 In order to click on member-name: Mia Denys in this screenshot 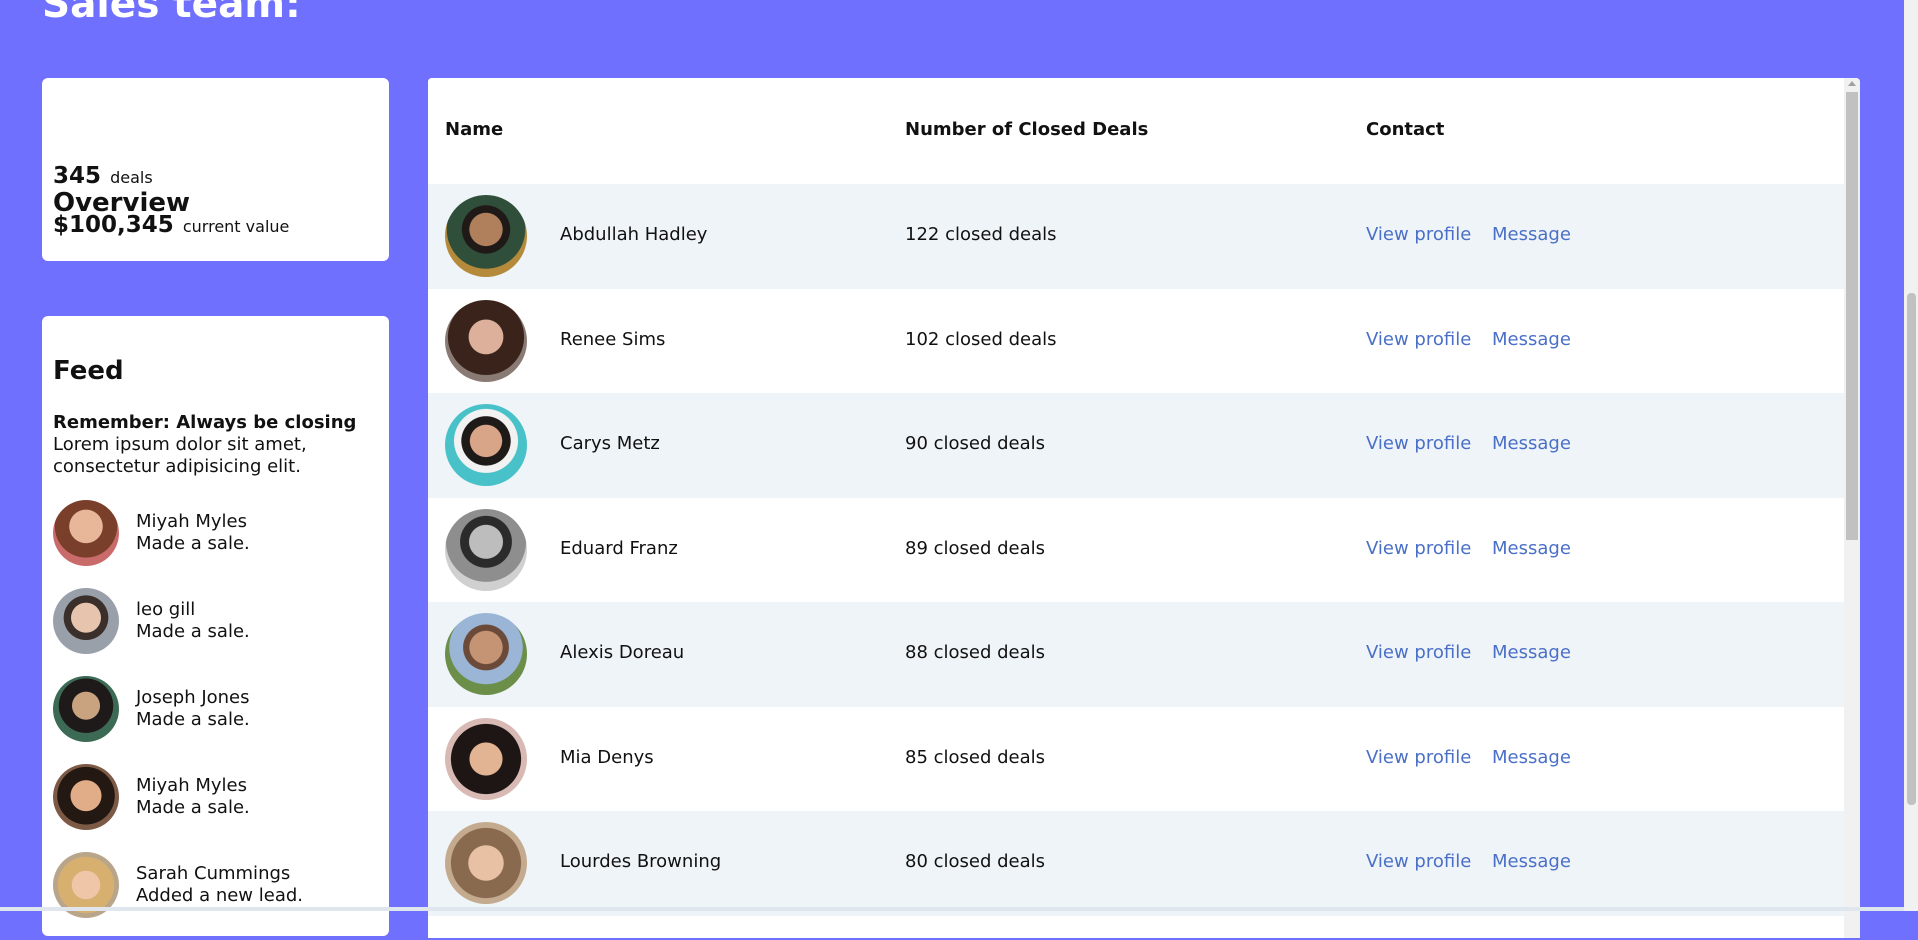, I will do `click(607, 757)`.